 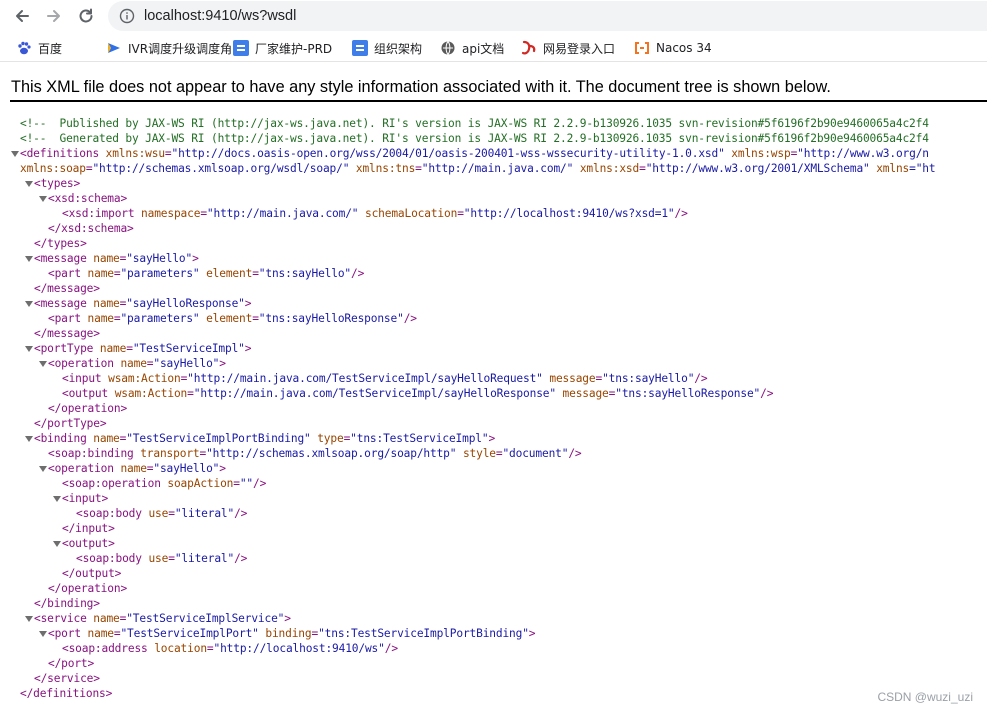 I want to click on xml-element-service: <service name="TestServiceImplService">, so click(x=162, y=618).